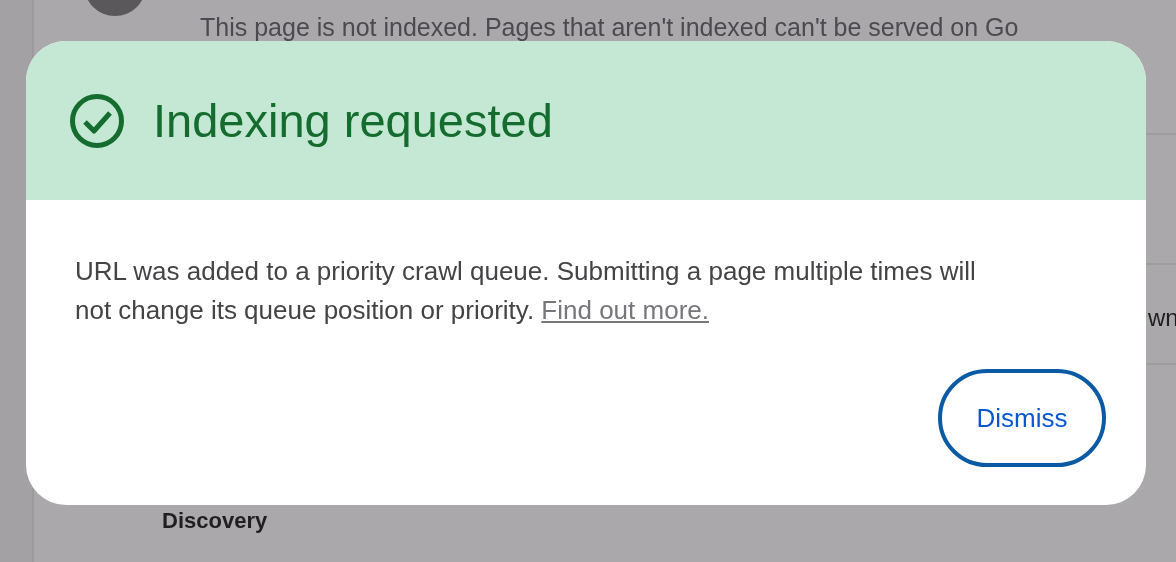 The height and width of the screenshot is (562, 1176). Describe the element at coordinates (97, 120) in the screenshot. I see `check-circle-icon` at that location.